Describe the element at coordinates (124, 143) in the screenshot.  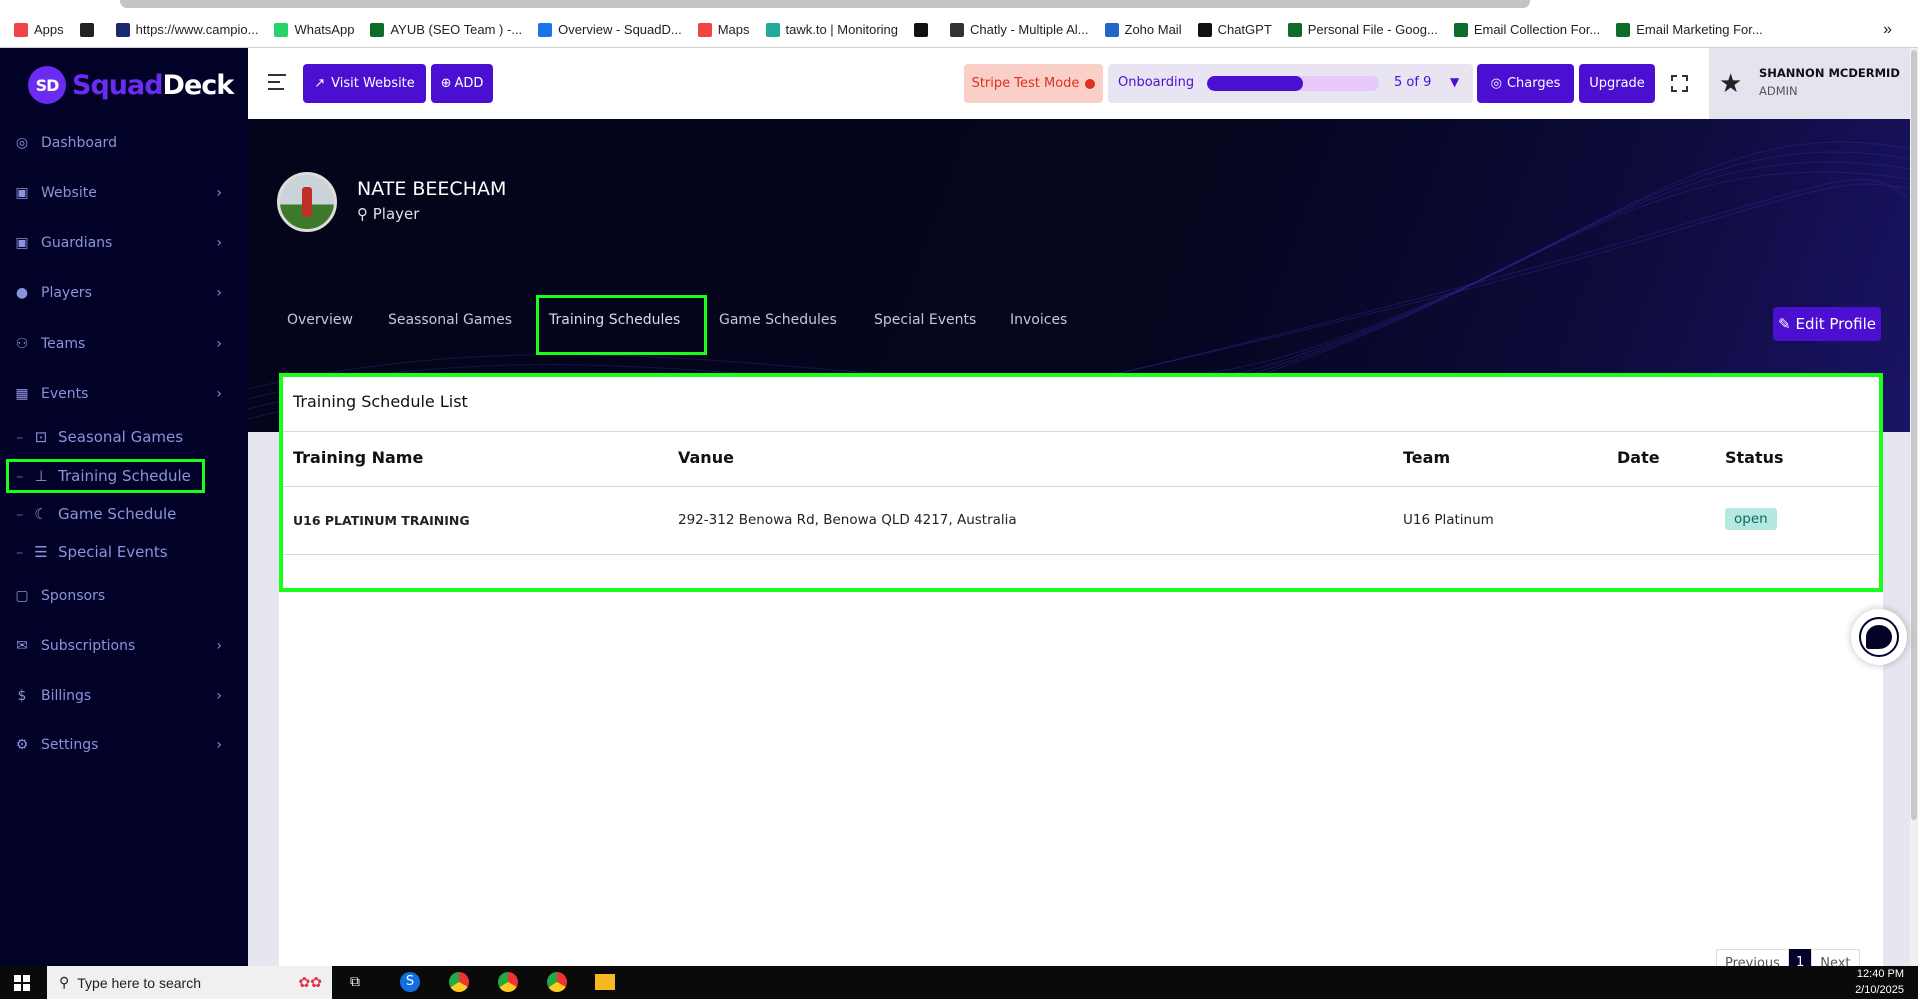
I see `sidebar-item-dashboard: ◎ Dashboard` at that location.